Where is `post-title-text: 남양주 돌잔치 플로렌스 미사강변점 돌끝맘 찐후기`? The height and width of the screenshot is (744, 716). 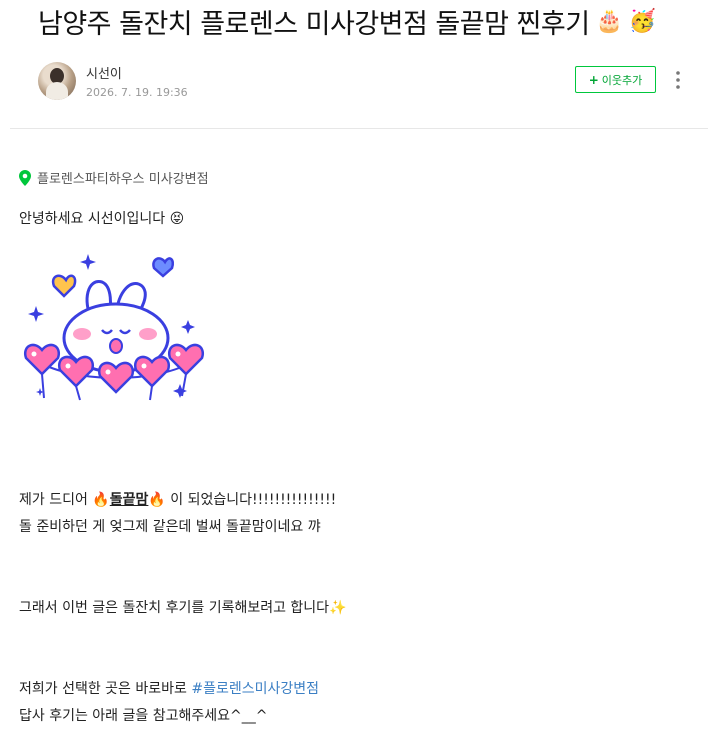 post-title-text: 남양주 돌잔치 플로렌스 미사강변점 돌끝맘 찐후기 is located at coordinates (314, 24).